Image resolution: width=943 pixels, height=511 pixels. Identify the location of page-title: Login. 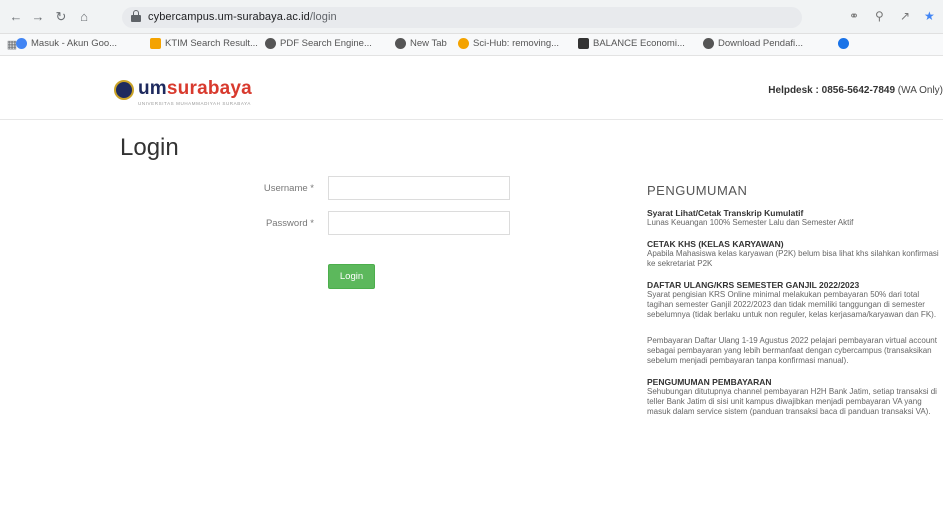
(149, 147).